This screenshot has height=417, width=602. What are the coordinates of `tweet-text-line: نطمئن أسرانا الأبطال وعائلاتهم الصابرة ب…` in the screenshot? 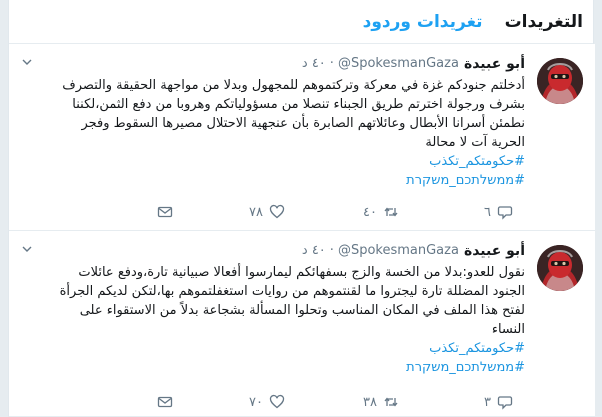 It's located at (303, 123).